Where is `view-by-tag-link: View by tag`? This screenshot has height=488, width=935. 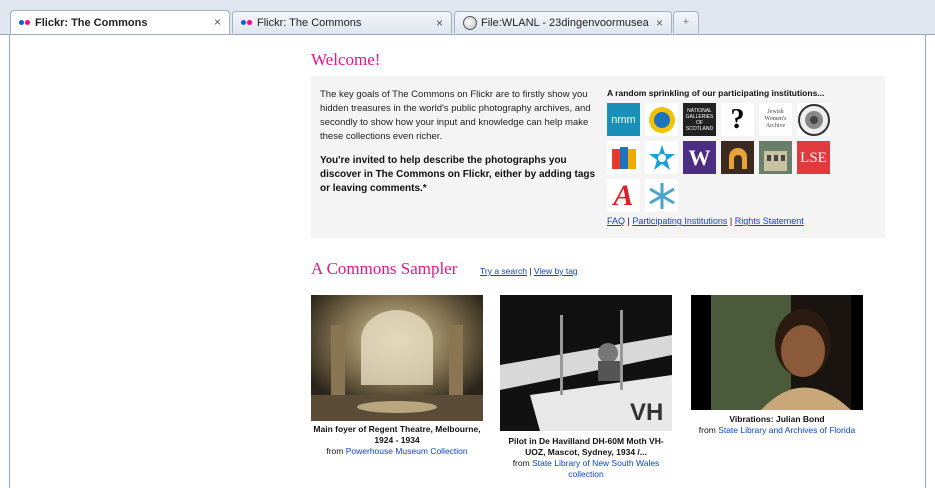 view-by-tag-link: View by tag is located at coordinates (556, 271).